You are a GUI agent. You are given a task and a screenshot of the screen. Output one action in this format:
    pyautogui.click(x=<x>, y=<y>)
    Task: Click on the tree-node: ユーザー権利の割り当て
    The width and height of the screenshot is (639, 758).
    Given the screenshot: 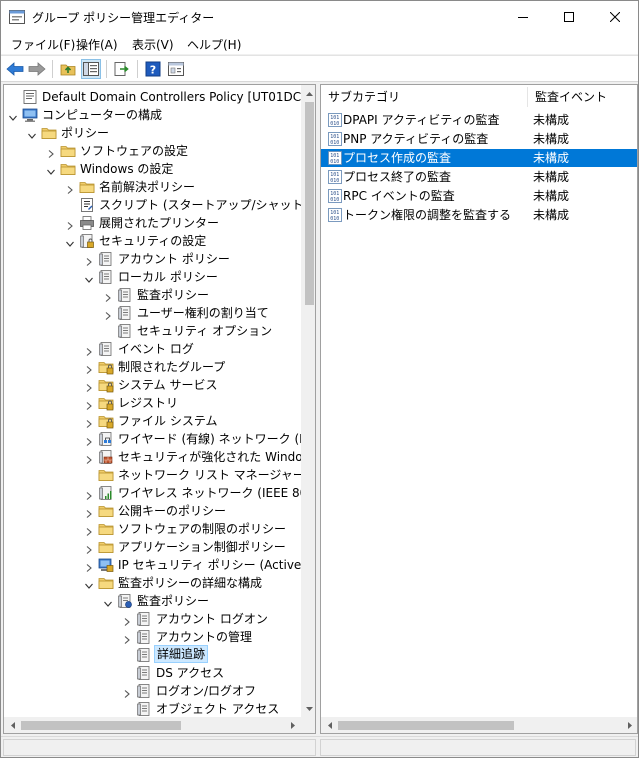 What is the action you would take?
    pyautogui.click(x=152, y=313)
    